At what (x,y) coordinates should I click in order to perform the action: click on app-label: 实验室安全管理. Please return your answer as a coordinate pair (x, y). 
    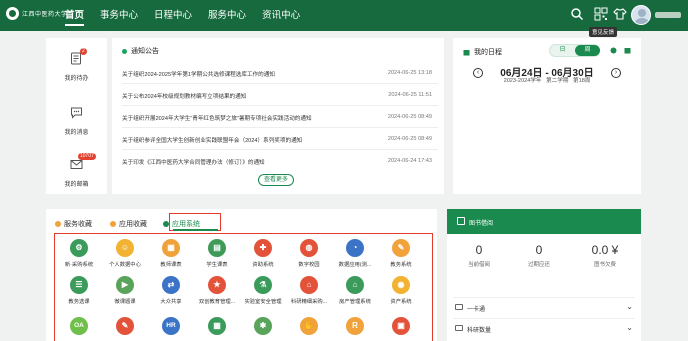
    Looking at the image, I should click on (263, 302).